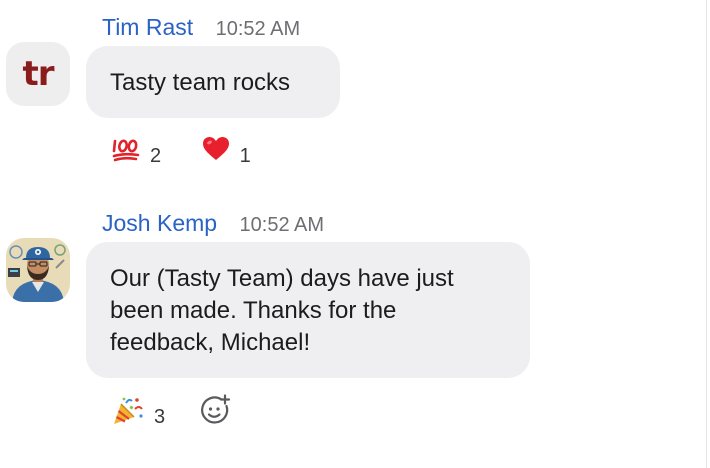 This screenshot has height=468, width=710. I want to click on add-reaction-icon, so click(215, 412).